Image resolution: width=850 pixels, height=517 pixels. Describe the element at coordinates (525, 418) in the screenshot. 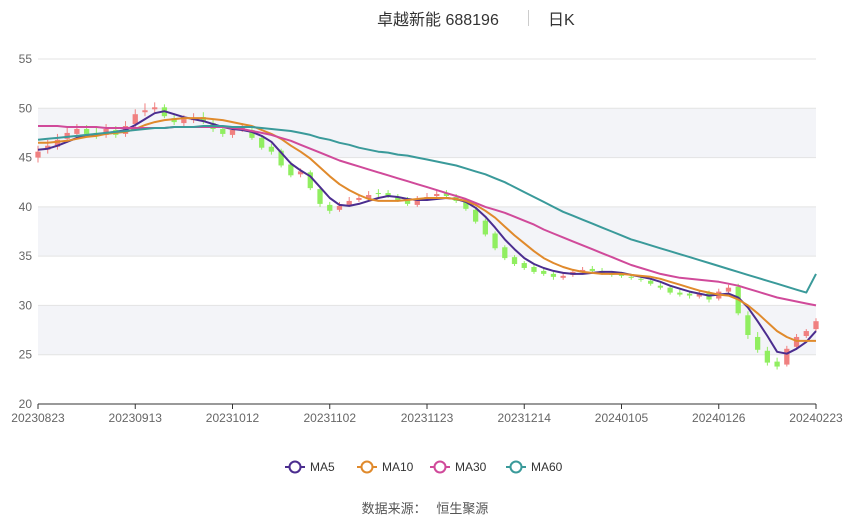

I see `x-tick-label: 20231214` at that location.